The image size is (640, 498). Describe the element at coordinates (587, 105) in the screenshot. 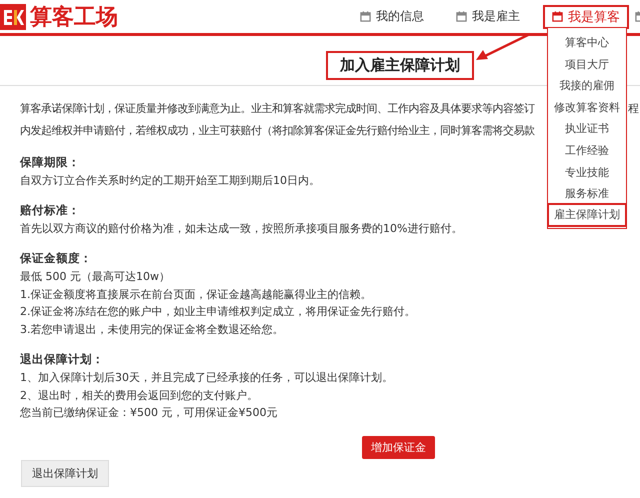

I see `menu-item: 修改算客资料` at that location.